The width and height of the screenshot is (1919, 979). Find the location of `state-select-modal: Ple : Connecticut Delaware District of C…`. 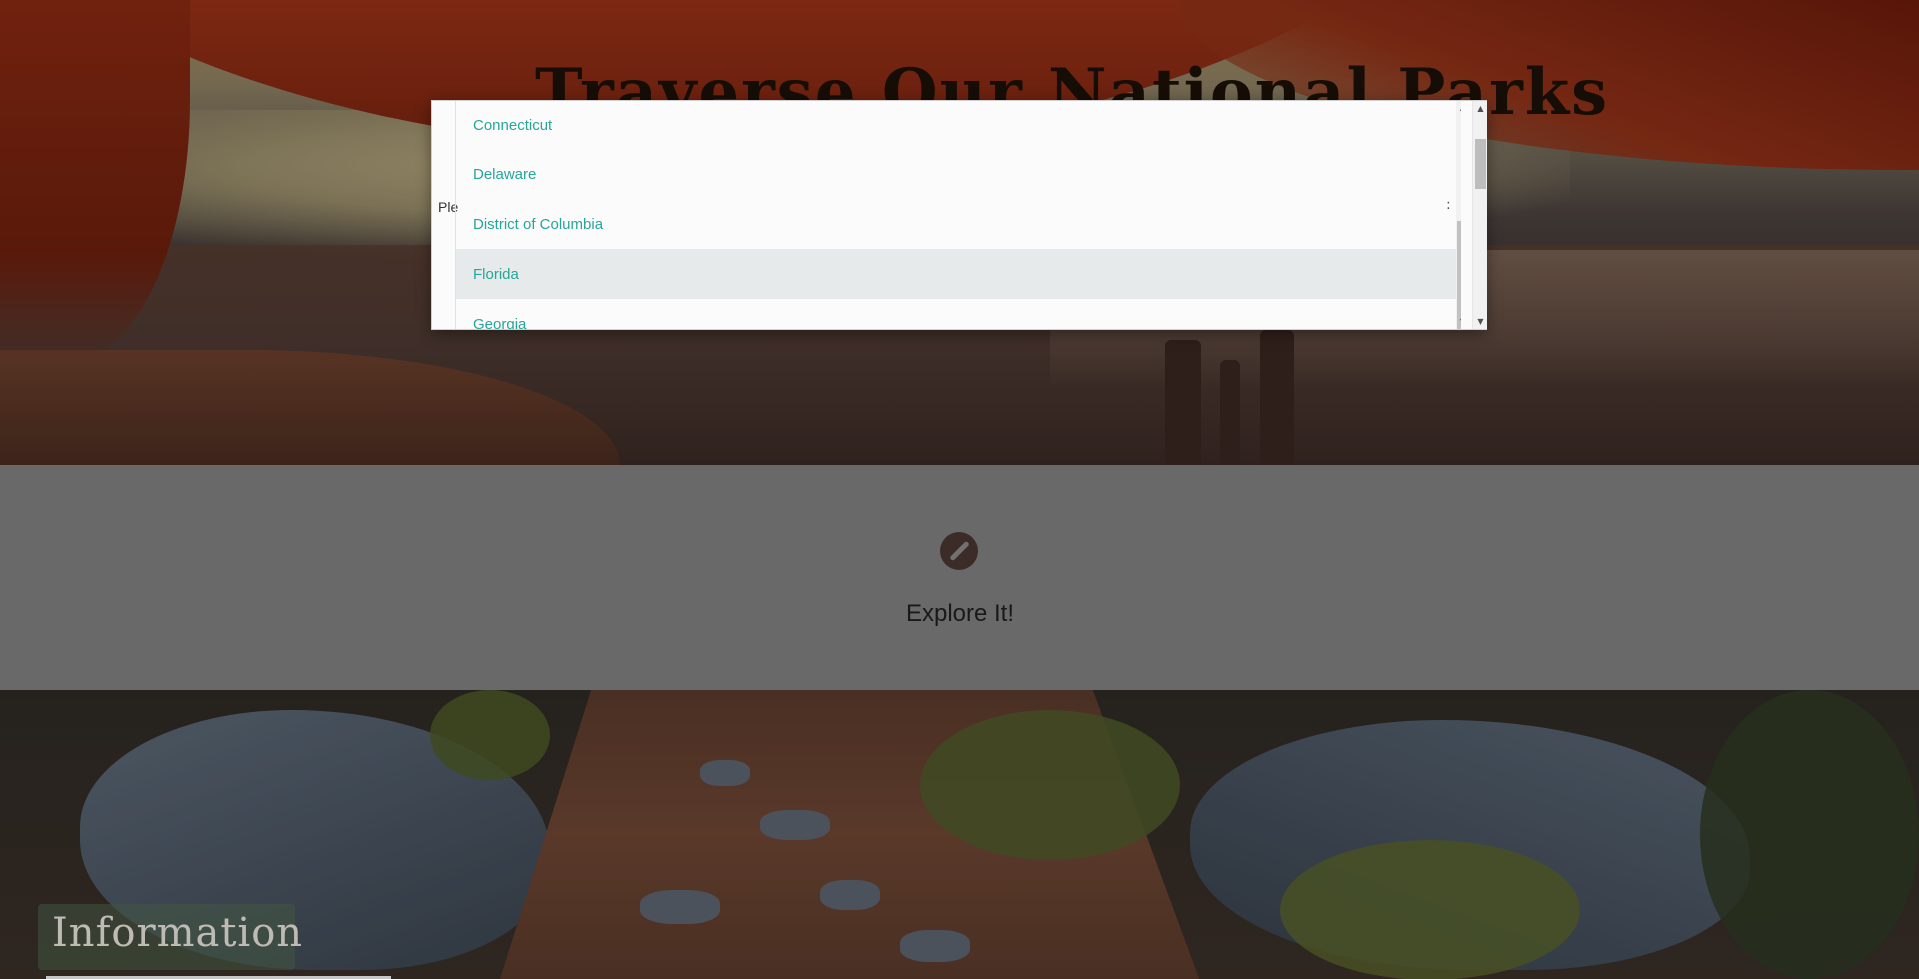

state-select-modal: Ple : Connecticut Delaware District of C… is located at coordinates (959, 215).